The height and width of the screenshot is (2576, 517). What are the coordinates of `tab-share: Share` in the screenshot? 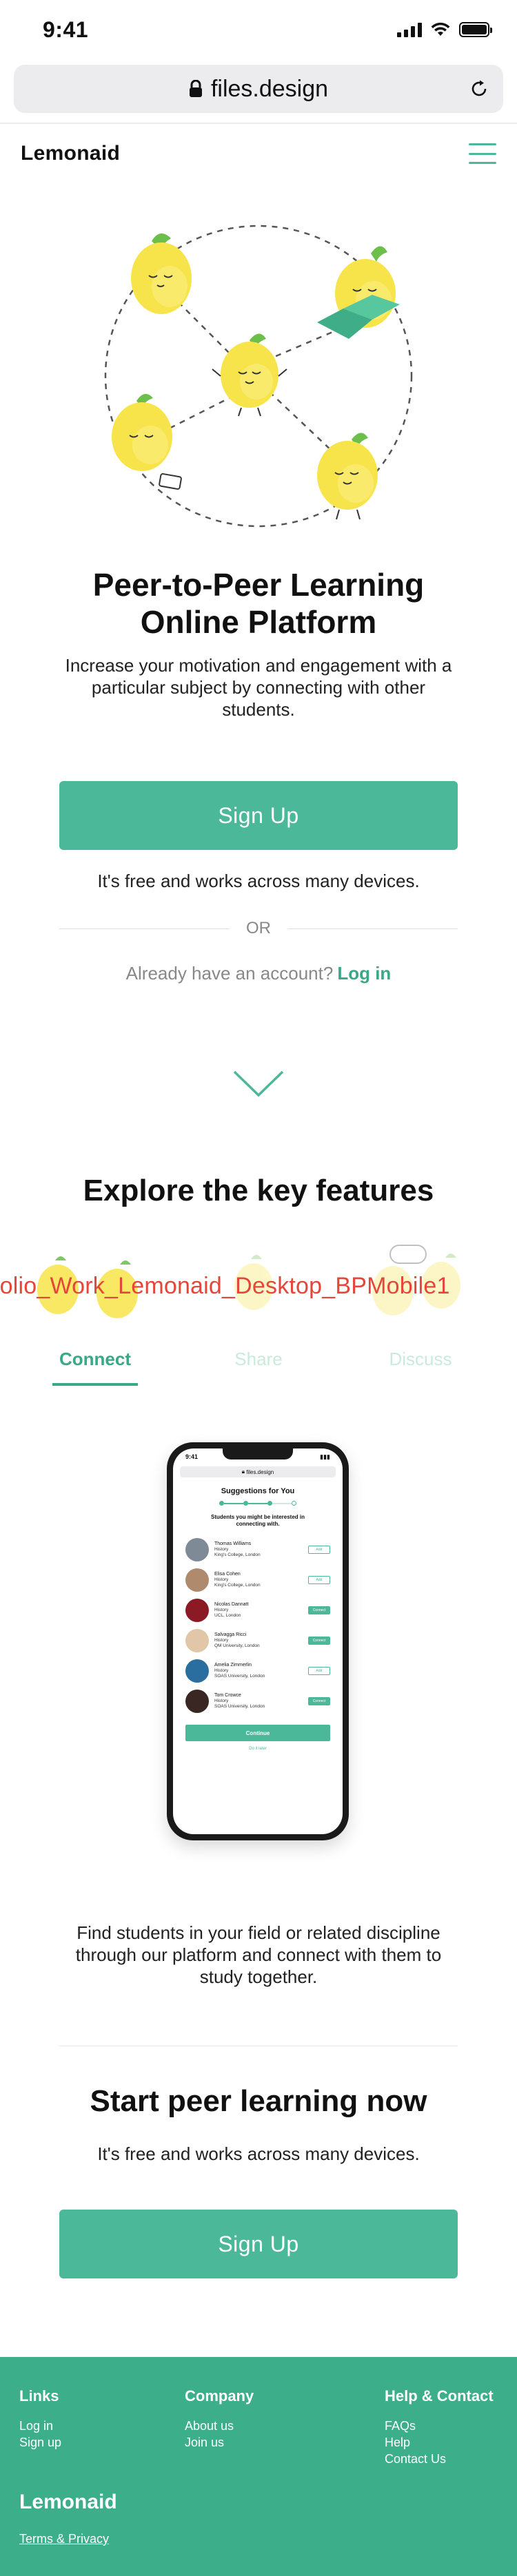 It's located at (258, 1359).